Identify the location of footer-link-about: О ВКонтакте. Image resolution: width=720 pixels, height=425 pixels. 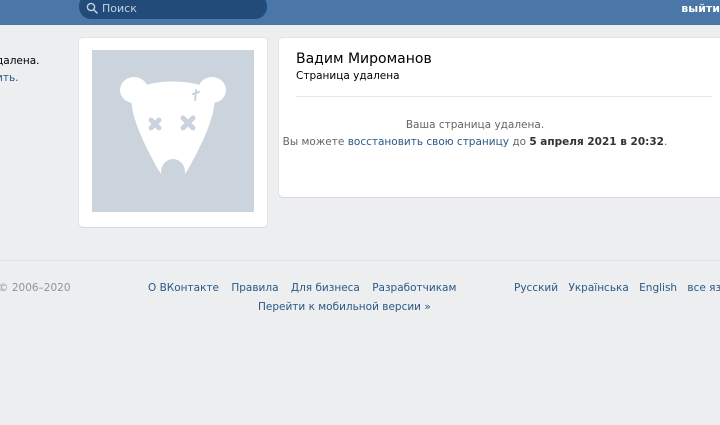
(183, 288).